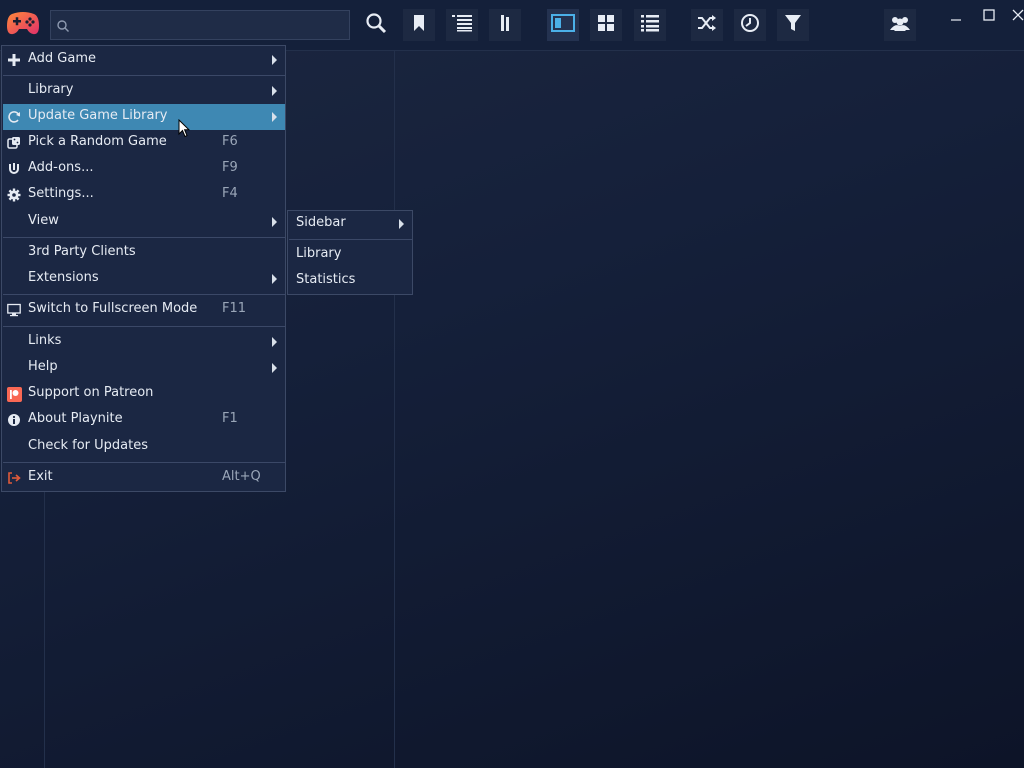 The height and width of the screenshot is (768, 1024). Describe the element at coordinates (40, 476) in the screenshot. I see `menu-item-label: Exit` at that location.